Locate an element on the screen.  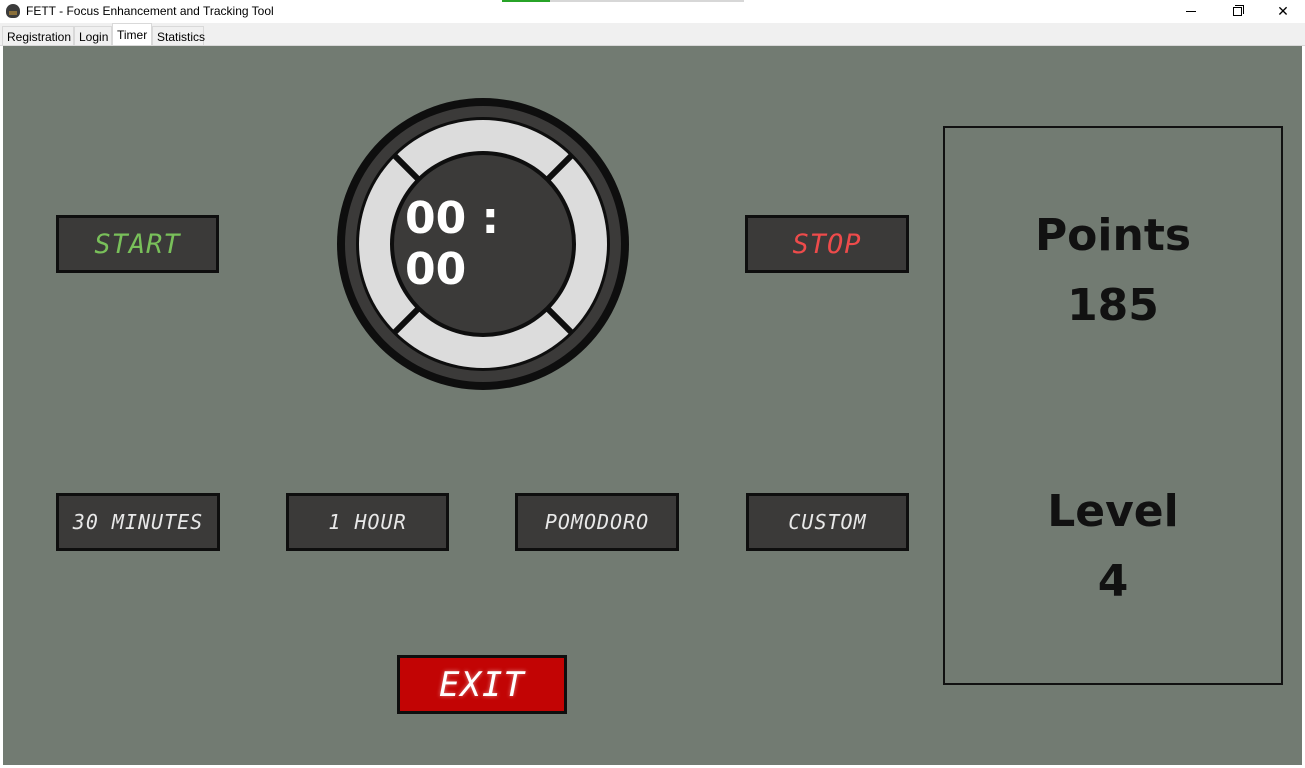
stop-button: STOP is located at coordinates (827, 244).